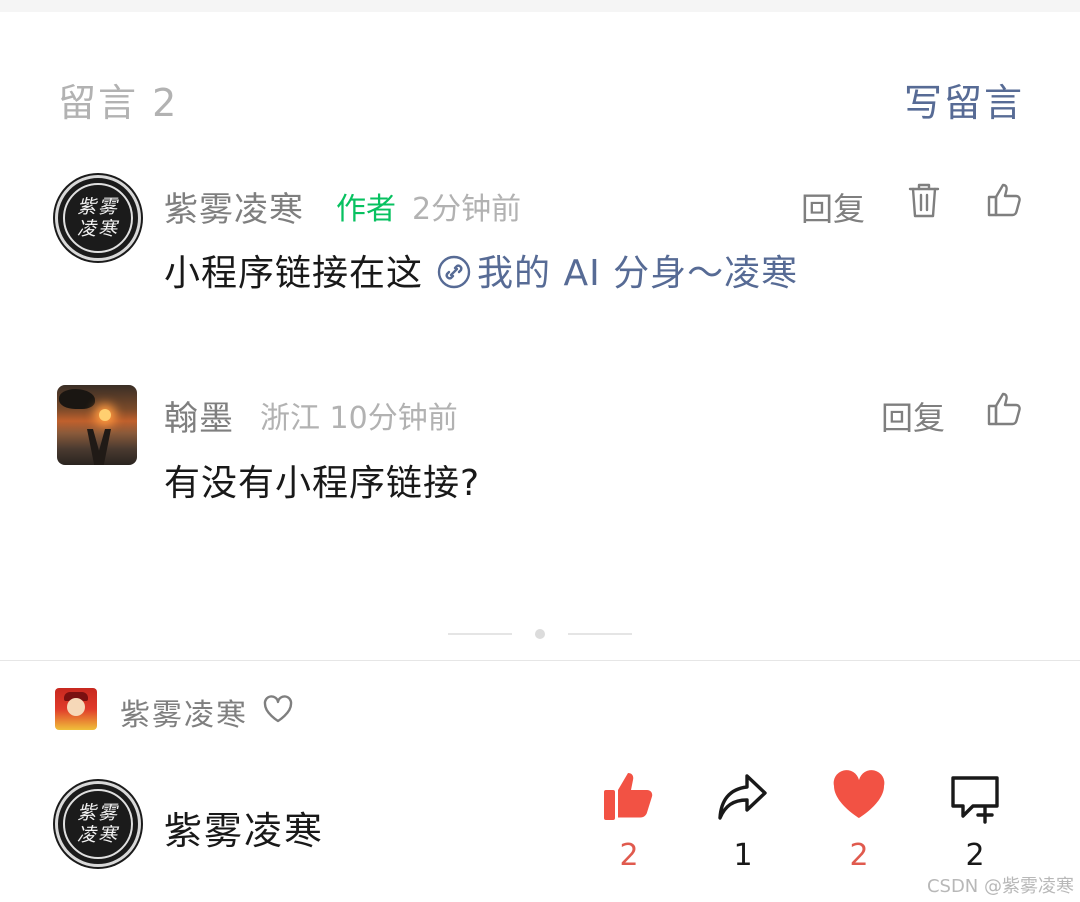  Describe the element at coordinates (454, 272) in the screenshot. I see `link-icon` at that location.